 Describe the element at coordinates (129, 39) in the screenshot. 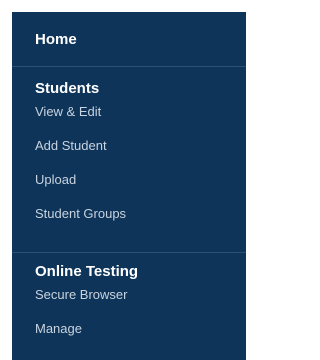

I see `home-section: Home` at that location.